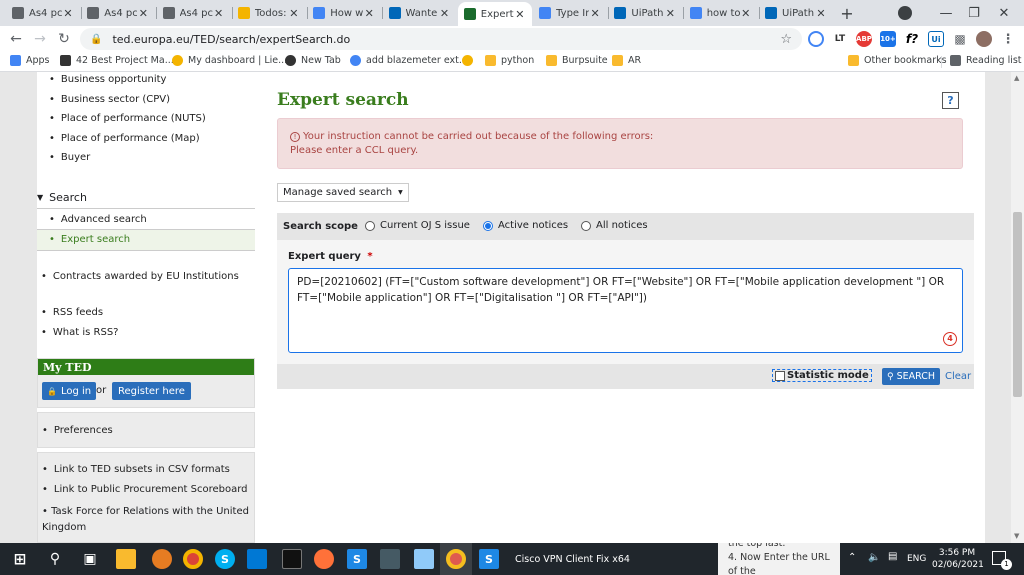 This screenshot has width=1024, height=575. Describe the element at coordinates (950, 339) in the screenshot. I see `grammar-check-badge: 4` at that location.